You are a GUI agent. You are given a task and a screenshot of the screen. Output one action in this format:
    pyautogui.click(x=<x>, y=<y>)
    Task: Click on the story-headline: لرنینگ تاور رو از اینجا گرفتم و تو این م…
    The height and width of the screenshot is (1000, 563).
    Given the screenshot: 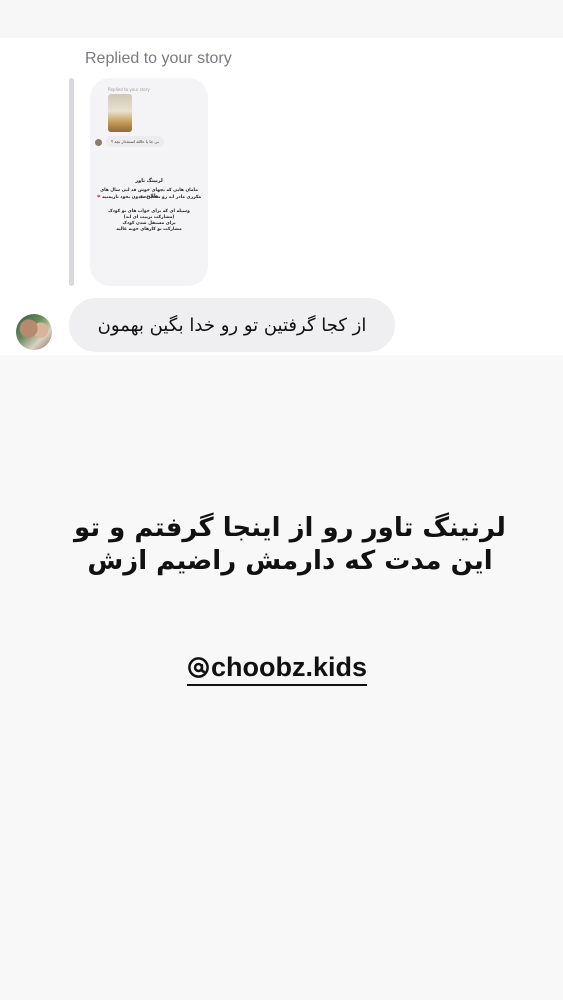 What is the action you would take?
    pyautogui.click(x=290, y=545)
    